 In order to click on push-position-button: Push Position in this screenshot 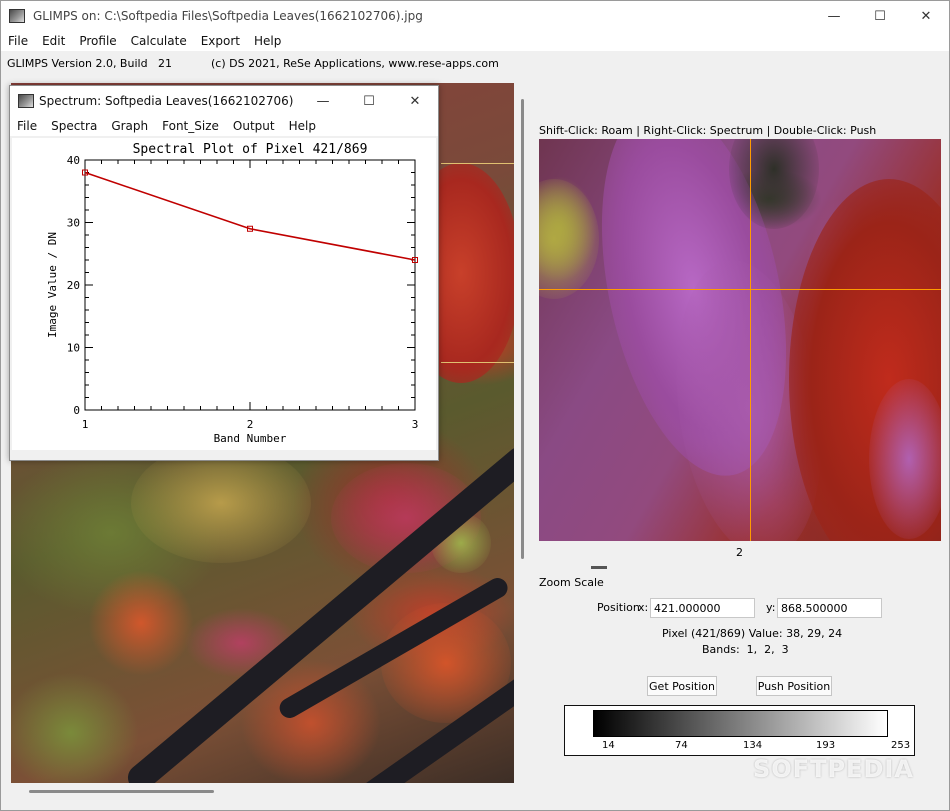, I will do `click(794, 686)`.